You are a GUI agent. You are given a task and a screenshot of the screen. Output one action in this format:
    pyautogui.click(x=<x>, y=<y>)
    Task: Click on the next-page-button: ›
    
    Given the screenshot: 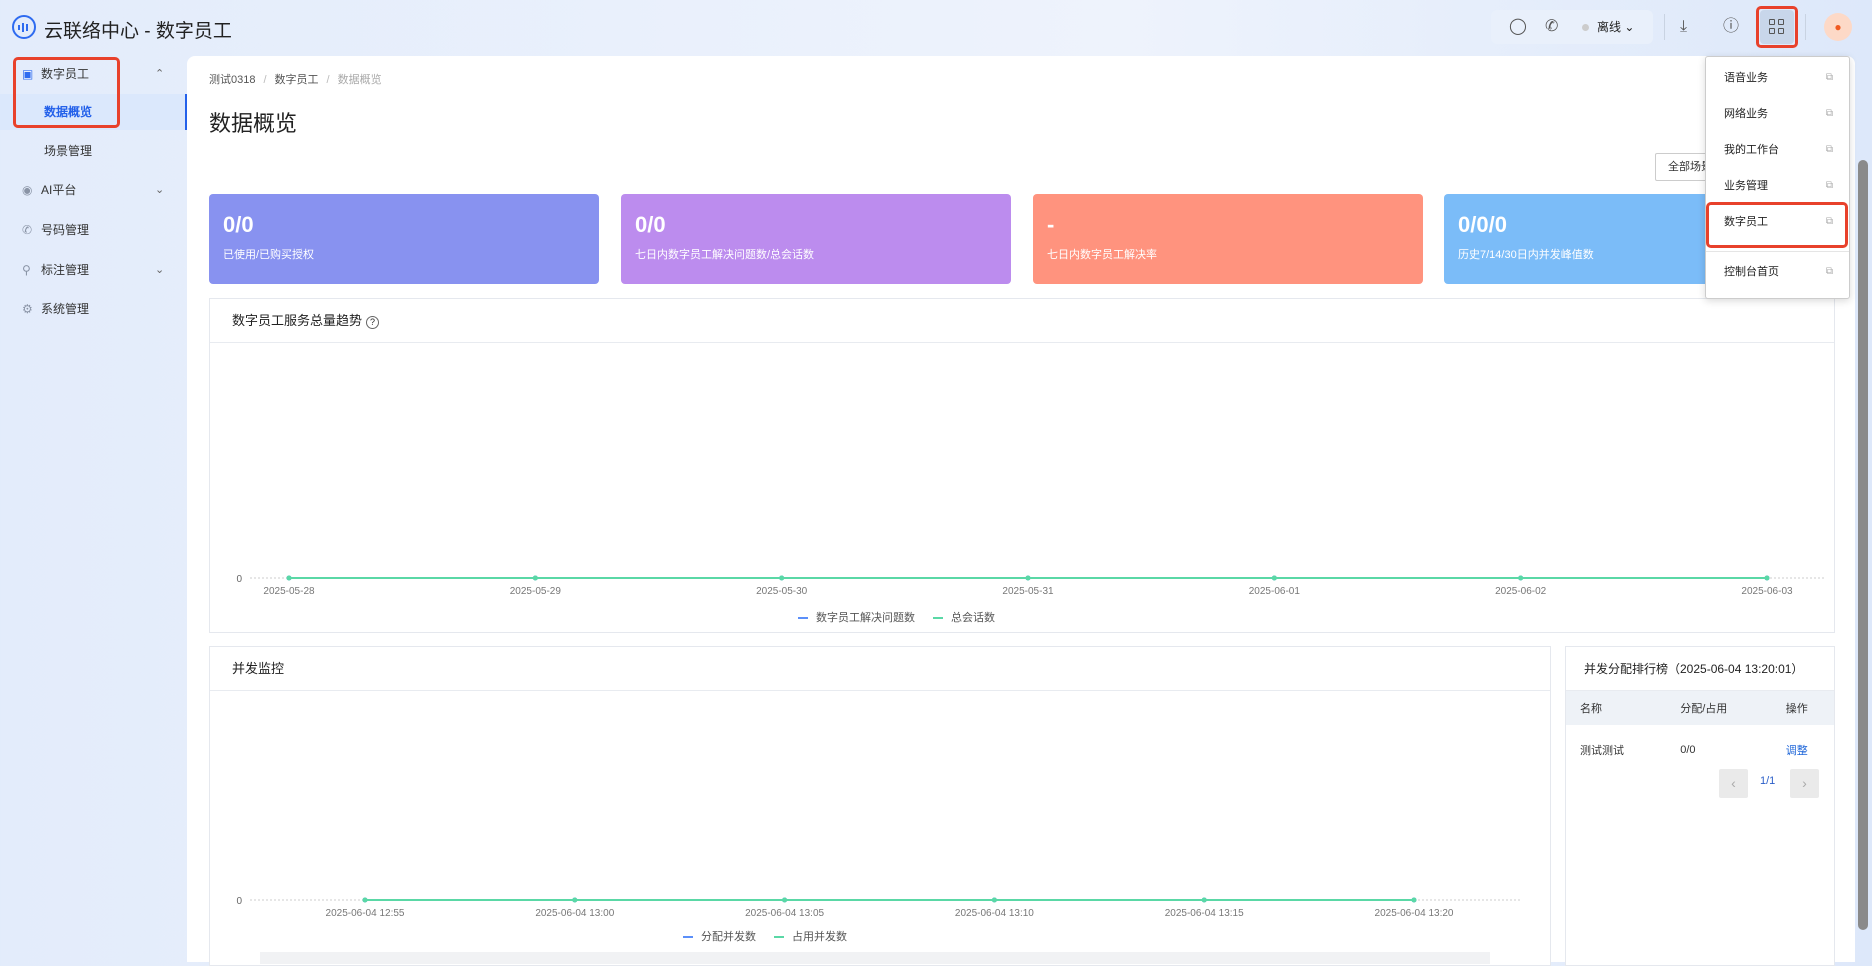 What is the action you would take?
    pyautogui.click(x=1804, y=783)
    